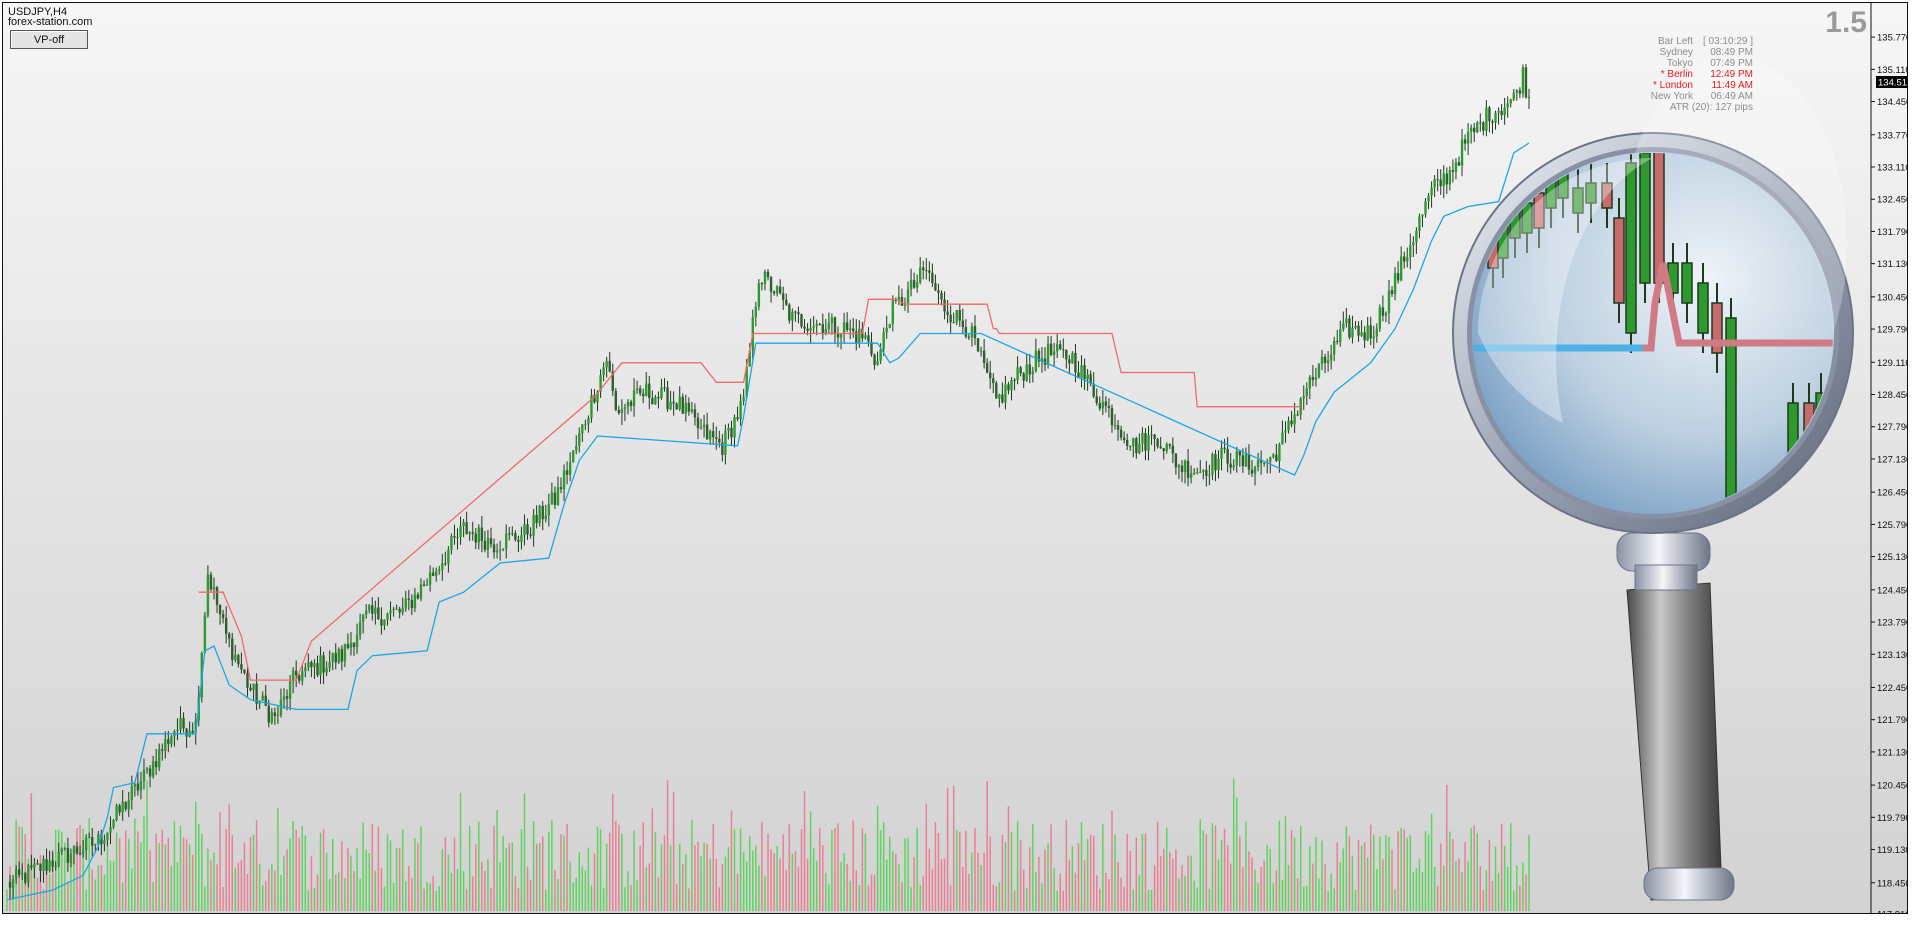 The image size is (1916, 933). Describe the element at coordinates (50, 22) in the screenshot. I see `site-label: forex-station.com` at that location.